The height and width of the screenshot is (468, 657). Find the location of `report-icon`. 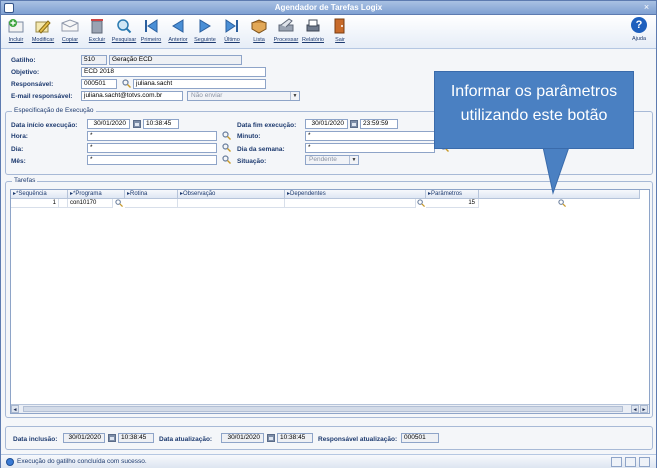

report-icon is located at coordinates (313, 25).